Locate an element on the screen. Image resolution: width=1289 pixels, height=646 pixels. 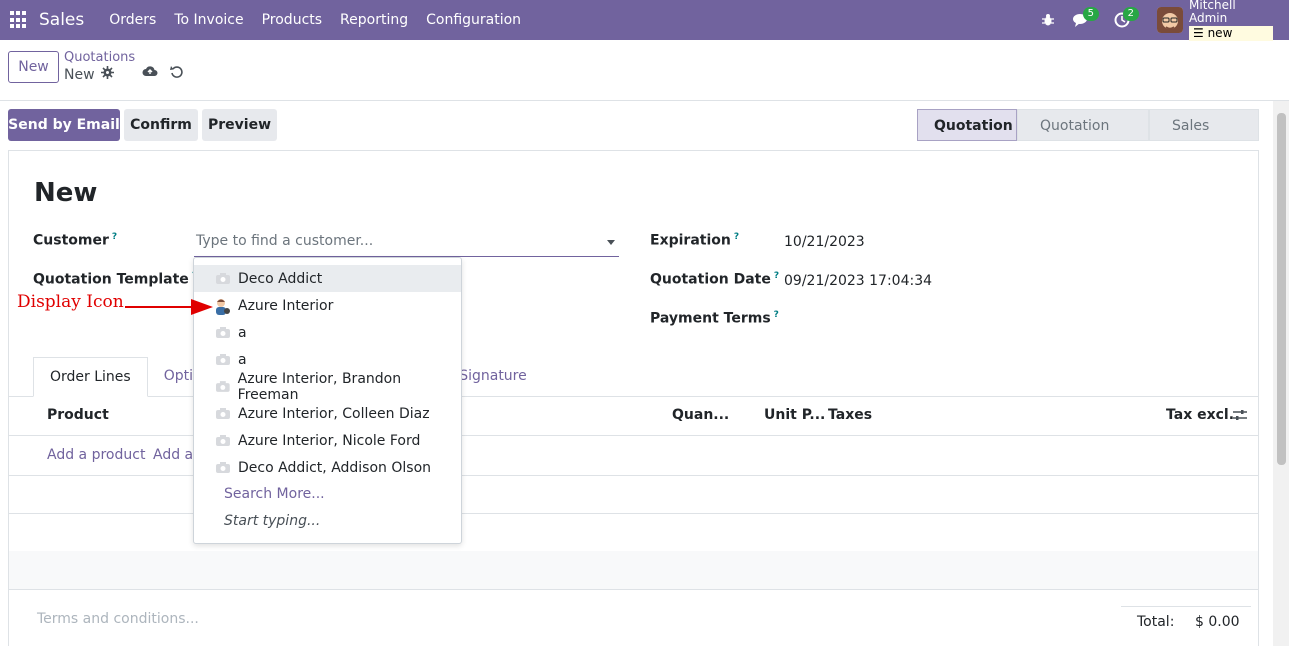
scrollbar-thumb is located at coordinates (1281, 289).